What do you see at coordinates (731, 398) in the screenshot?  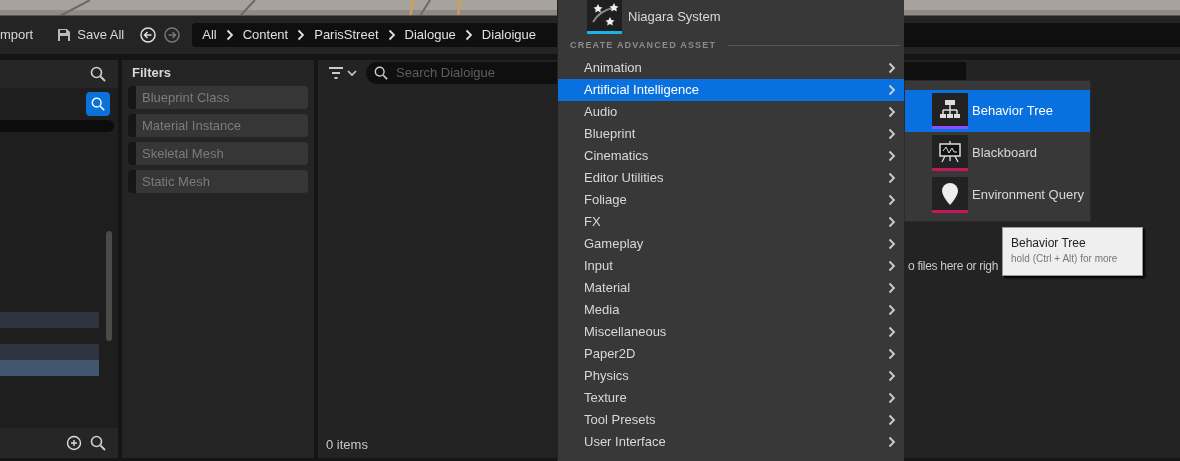 I see `menu-item: Texture` at bounding box center [731, 398].